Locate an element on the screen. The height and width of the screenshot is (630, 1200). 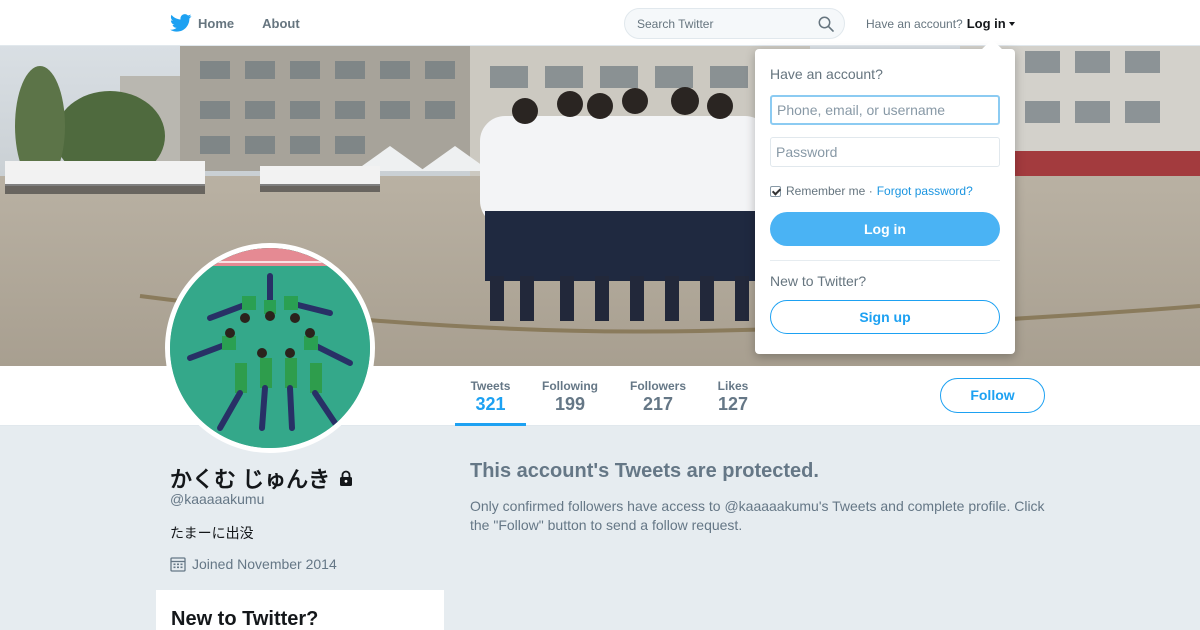
lock-icon is located at coordinates (346, 478).